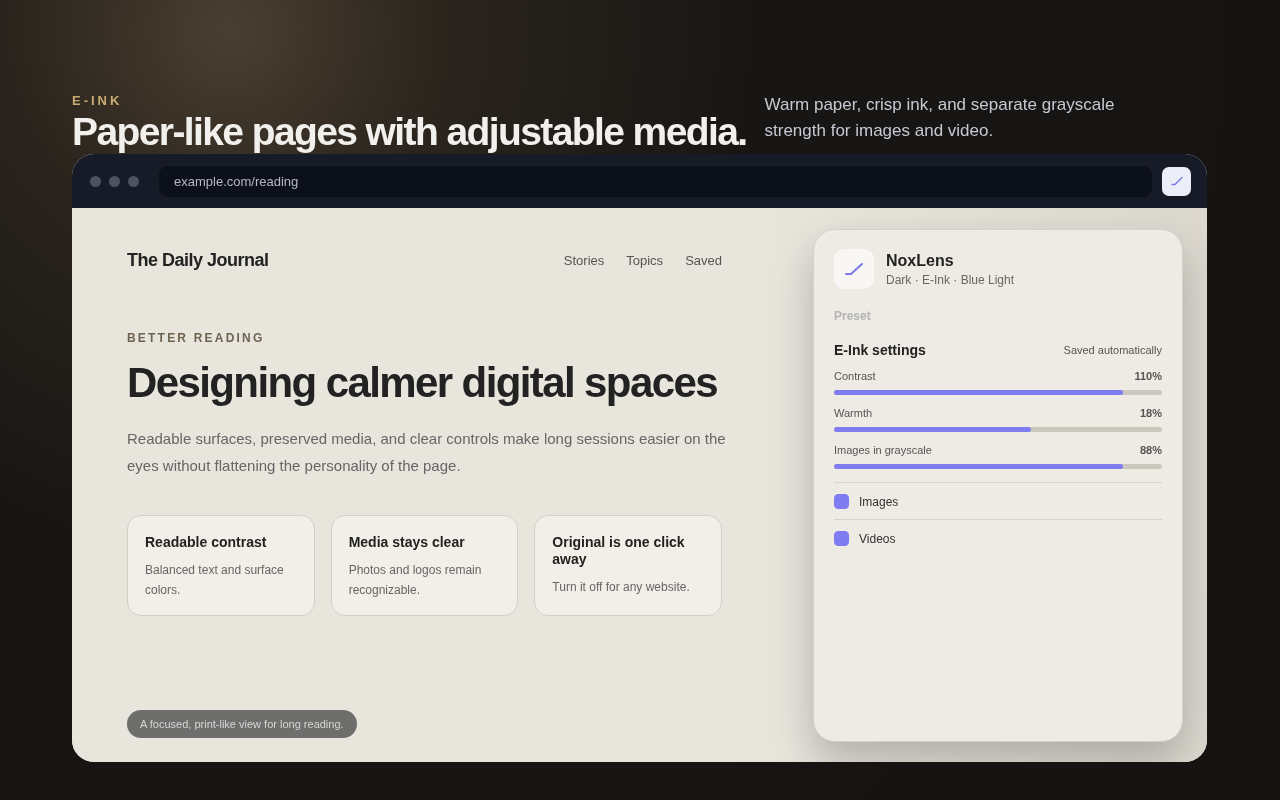 Image resolution: width=1280 pixels, height=800 pixels. Describe the element at coordinates (855, 376) in the screenshot. I see `slider-label: Contrast` at that location.